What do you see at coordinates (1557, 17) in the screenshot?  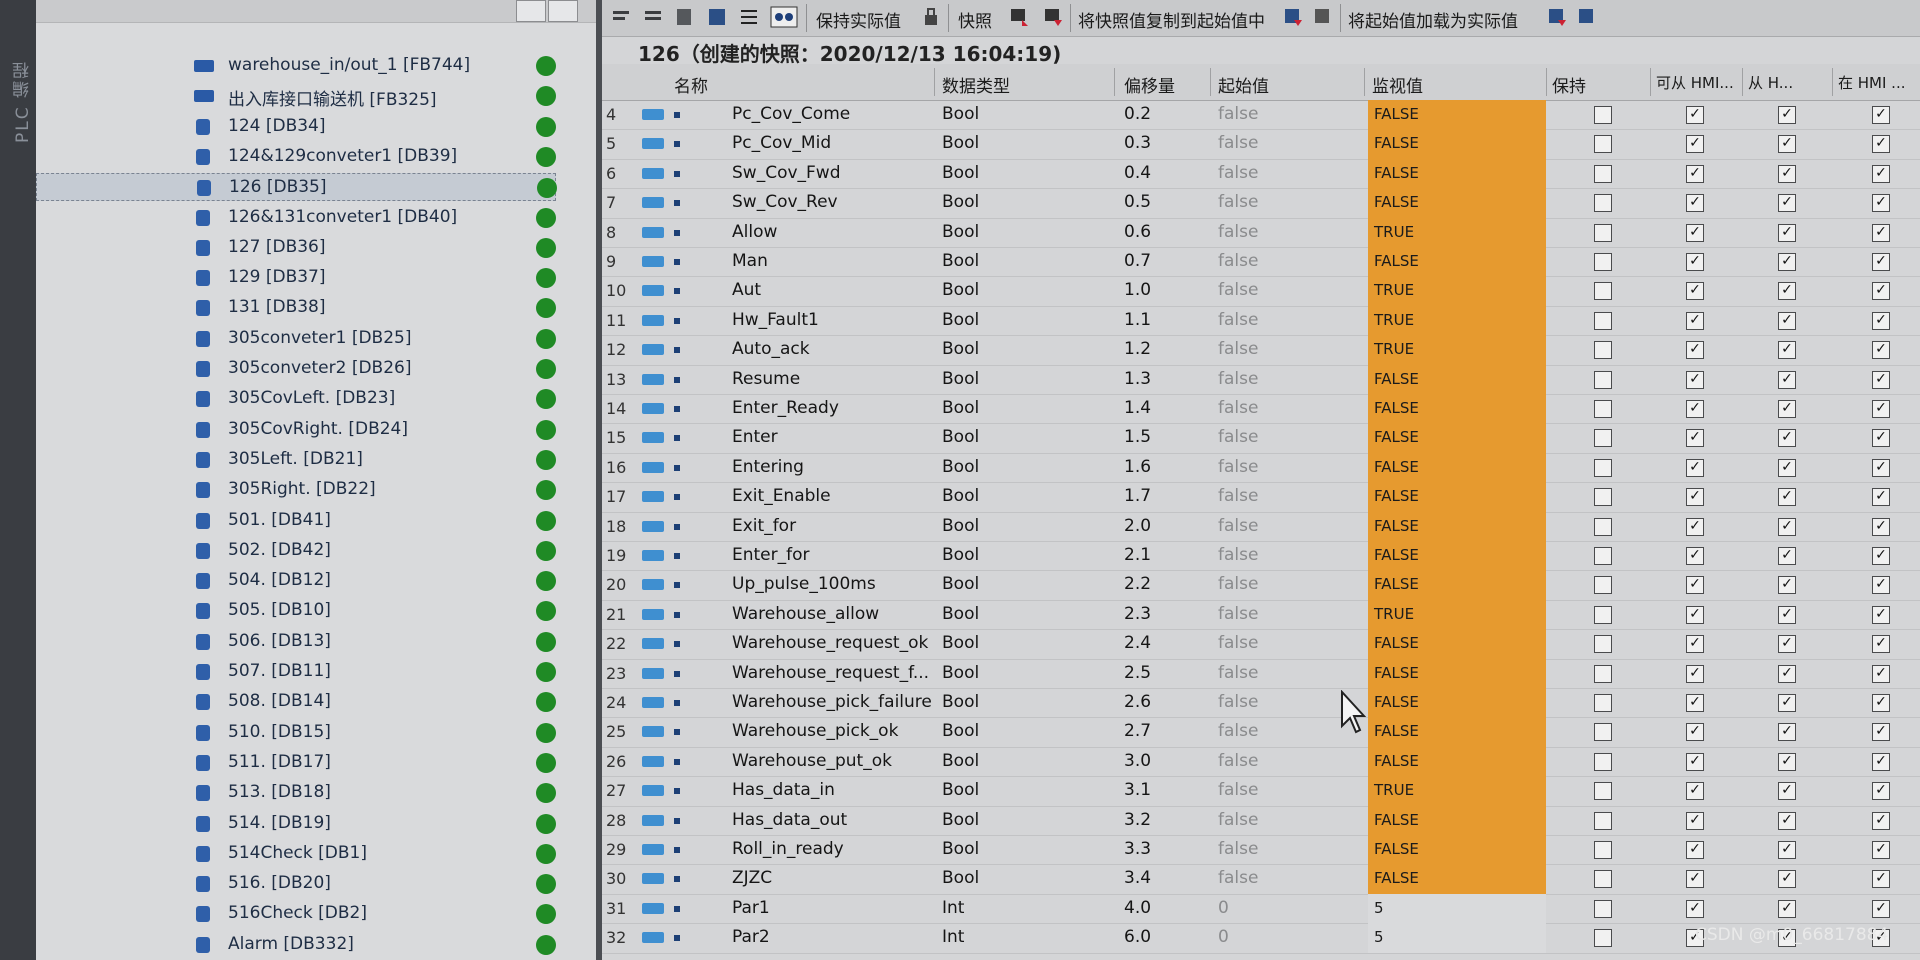 I see `load-start-icon` at bounding box center [1557, 17].